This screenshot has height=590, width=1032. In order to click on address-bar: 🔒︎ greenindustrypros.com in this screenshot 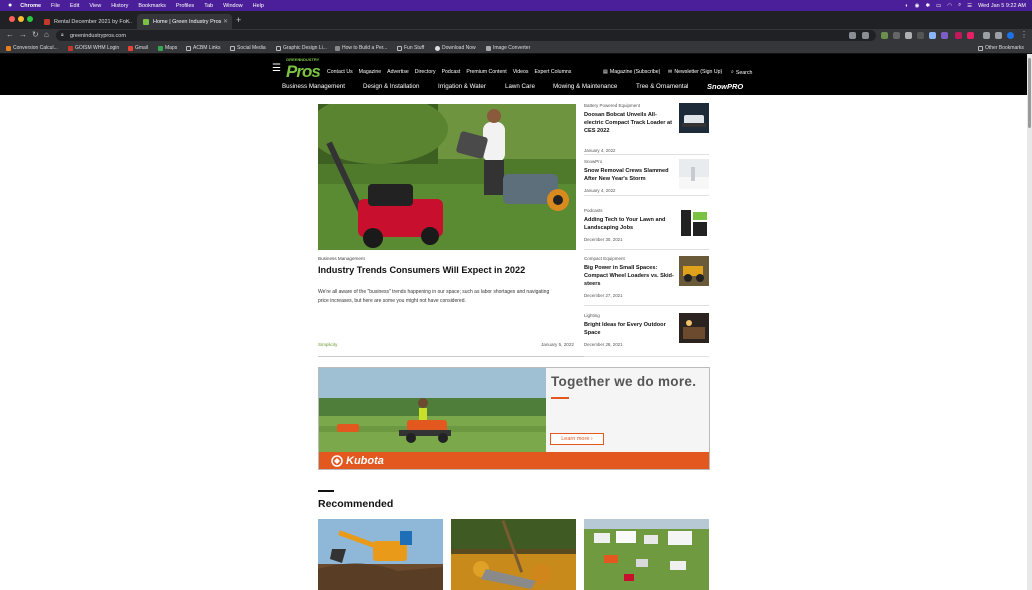, I will do `click(466, 35)`.